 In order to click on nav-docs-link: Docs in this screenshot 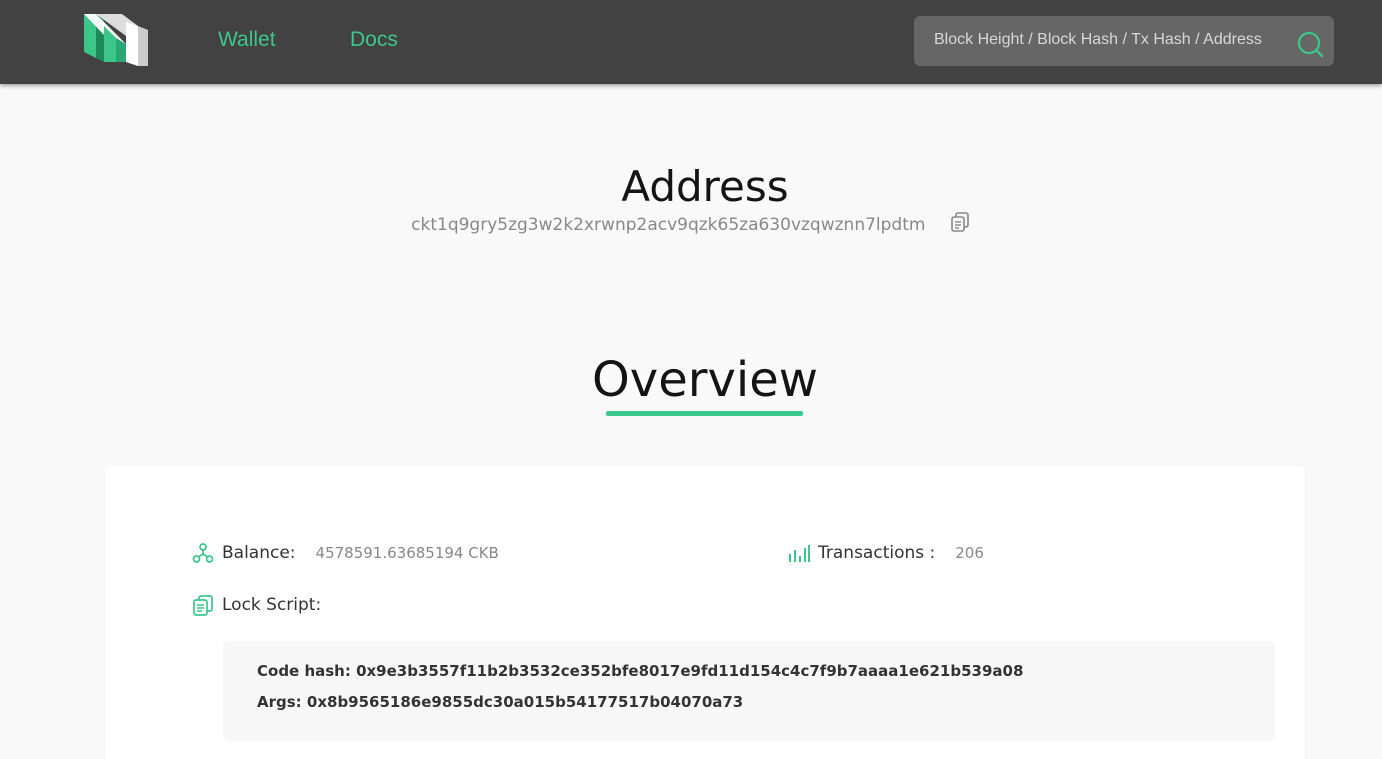, I will do `click(374, 40)`.